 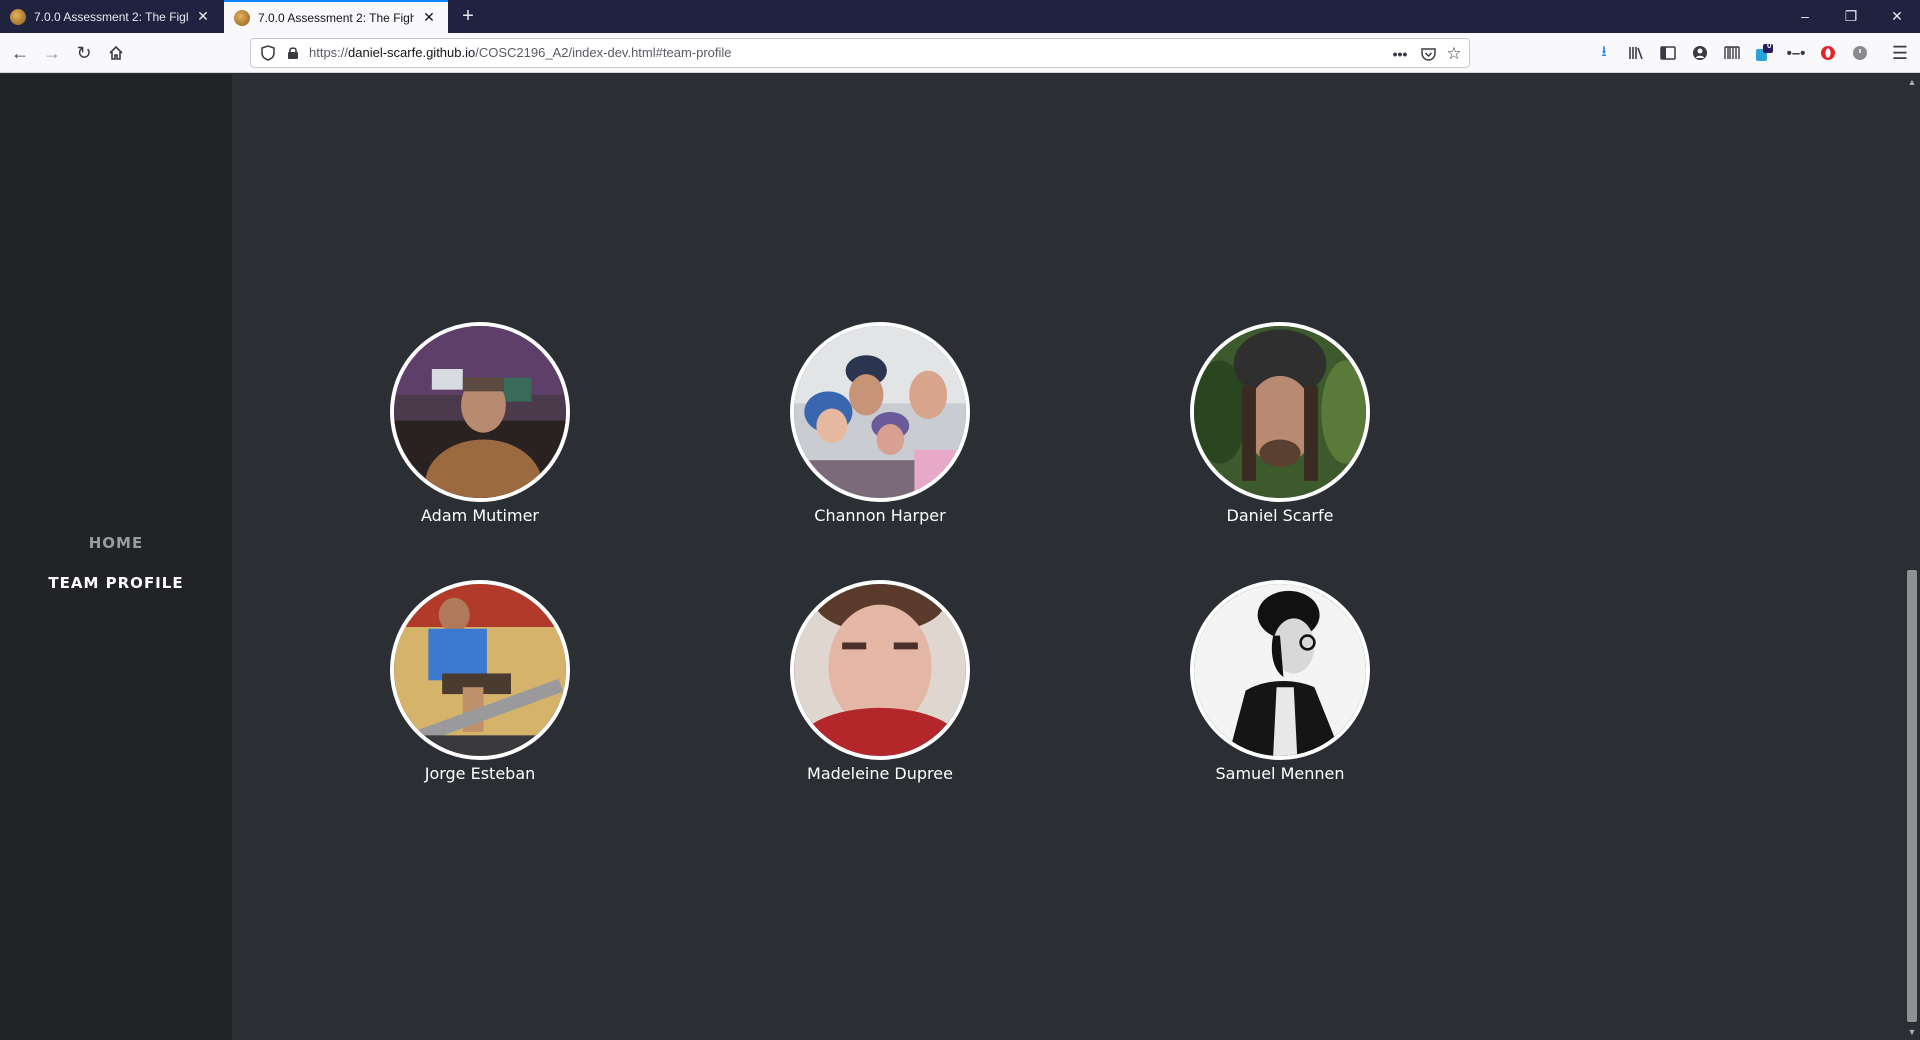 What do you see at coordinates (84, 53) in the screenshot?
I see `reload-icon: ↻` at bounding box center [84, 53].